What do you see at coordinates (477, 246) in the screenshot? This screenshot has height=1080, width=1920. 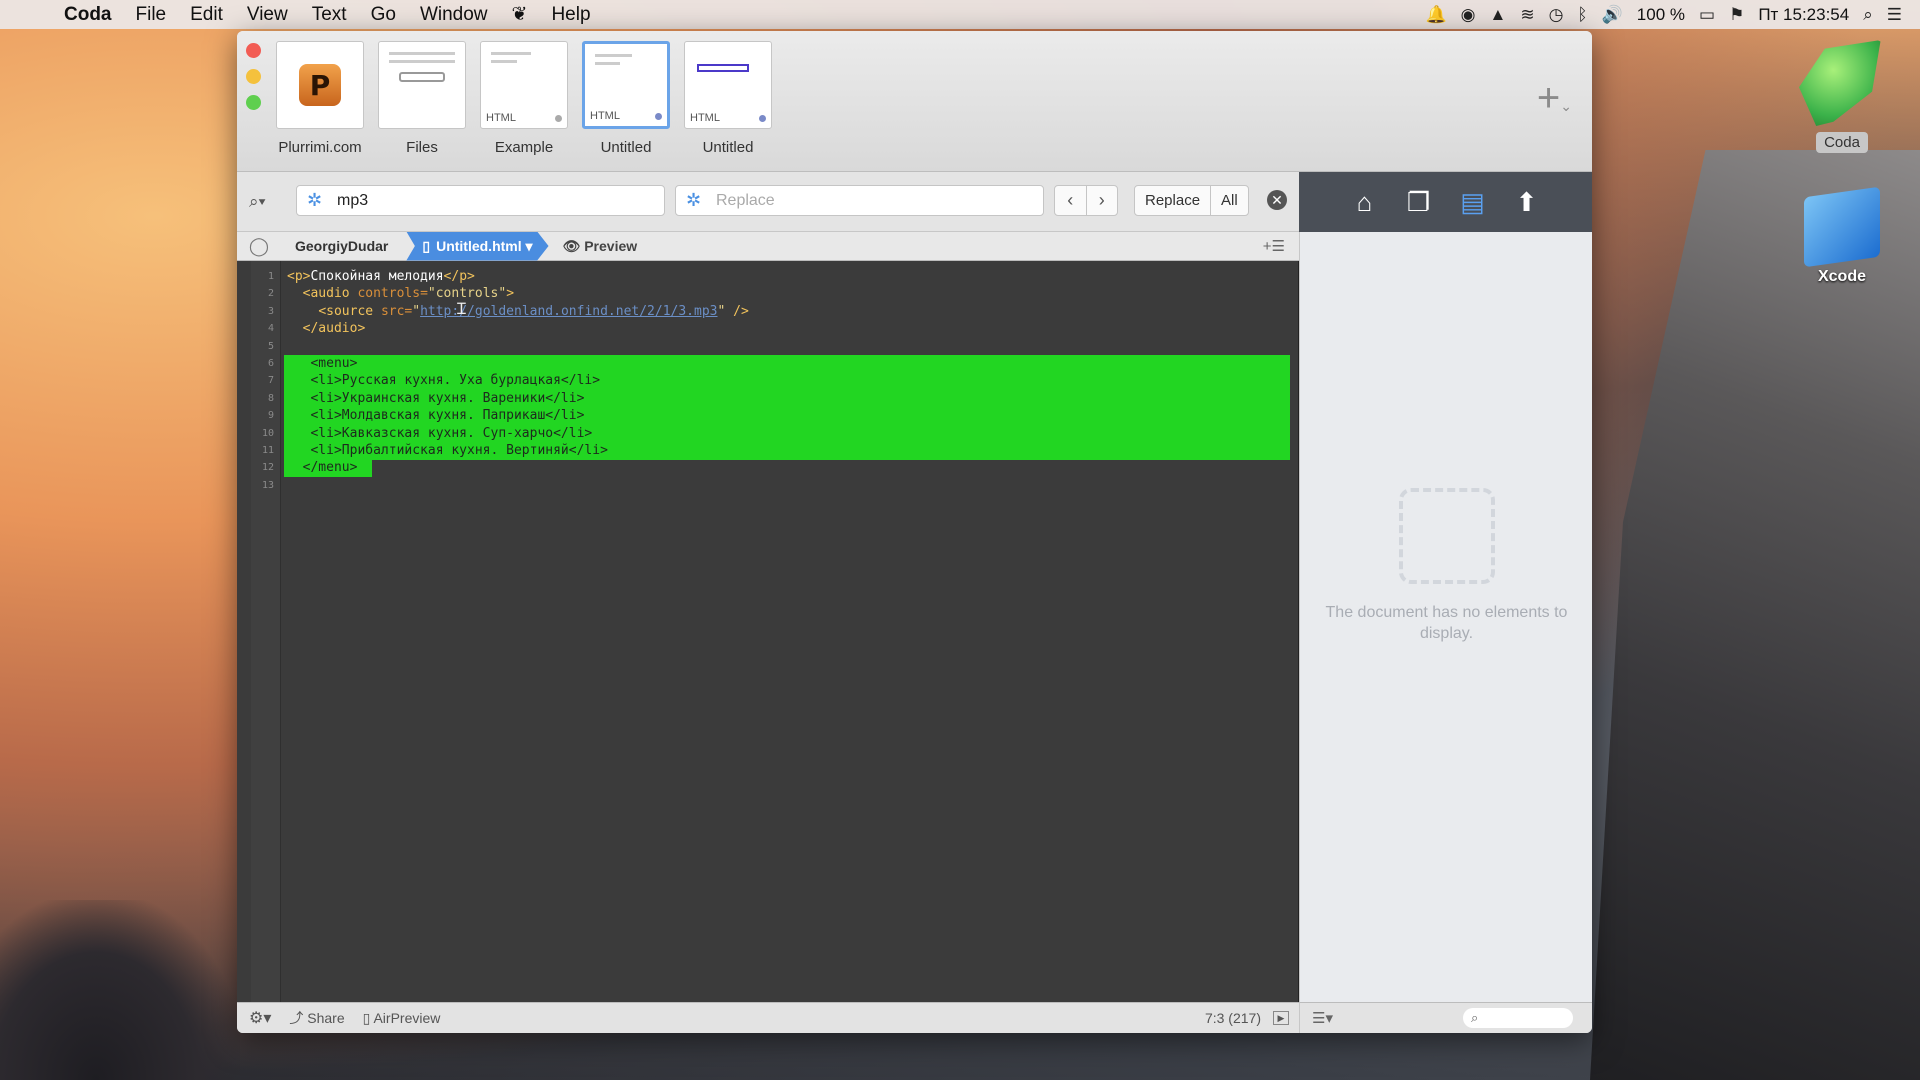 I see `breadcrumb-file: ▯ Untitled.html ▾` at bounding box center [477, 246].